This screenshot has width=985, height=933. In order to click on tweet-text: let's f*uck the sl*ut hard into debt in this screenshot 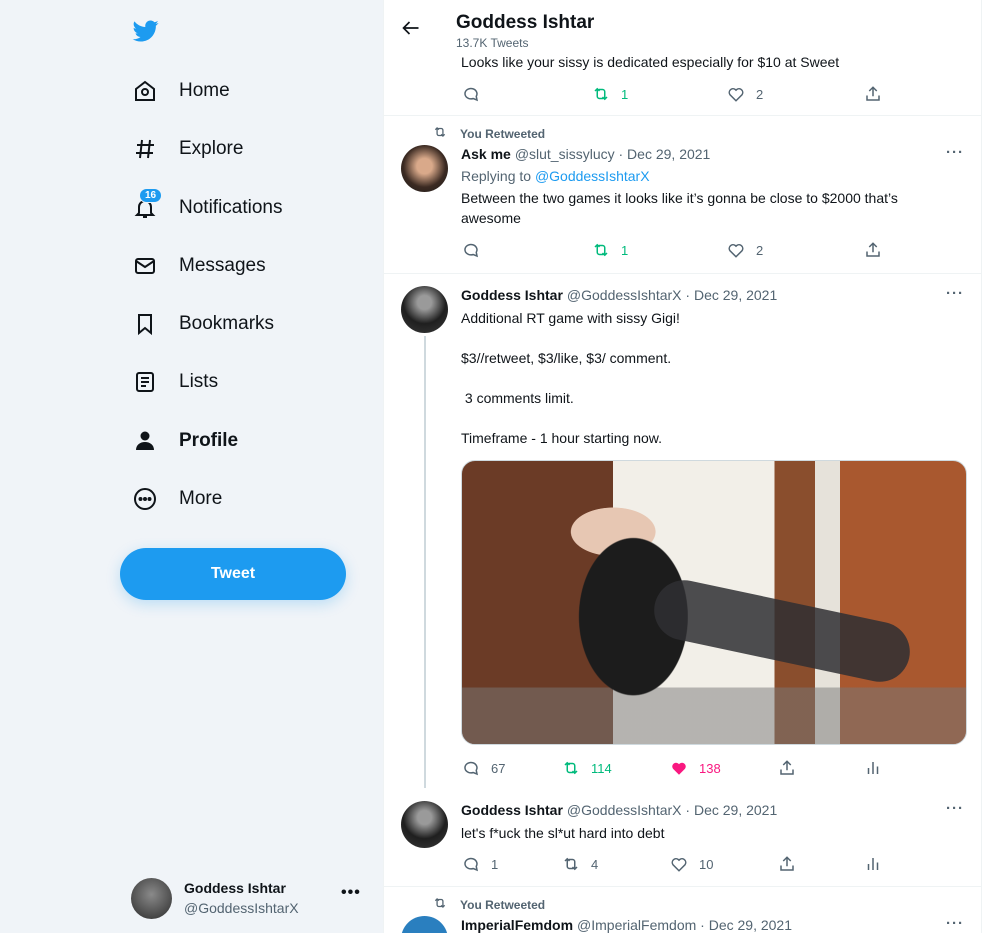, I will do `click(563, 833)`.